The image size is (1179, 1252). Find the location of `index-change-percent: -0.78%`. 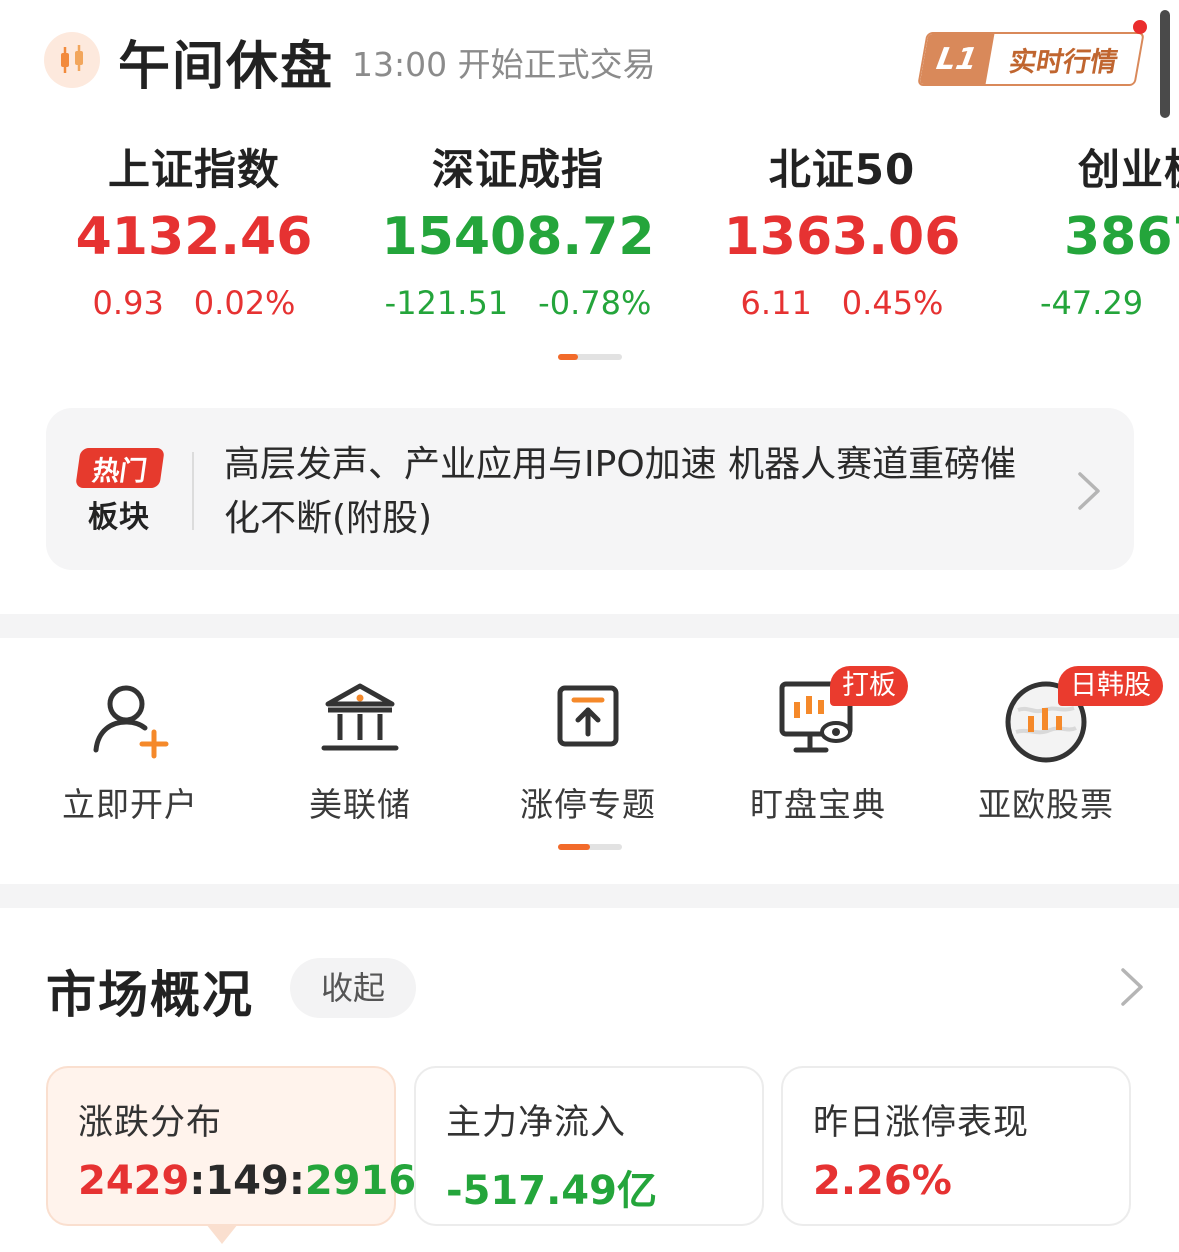

index-change-percent: -0.78% is located at coordinates (595, 303).